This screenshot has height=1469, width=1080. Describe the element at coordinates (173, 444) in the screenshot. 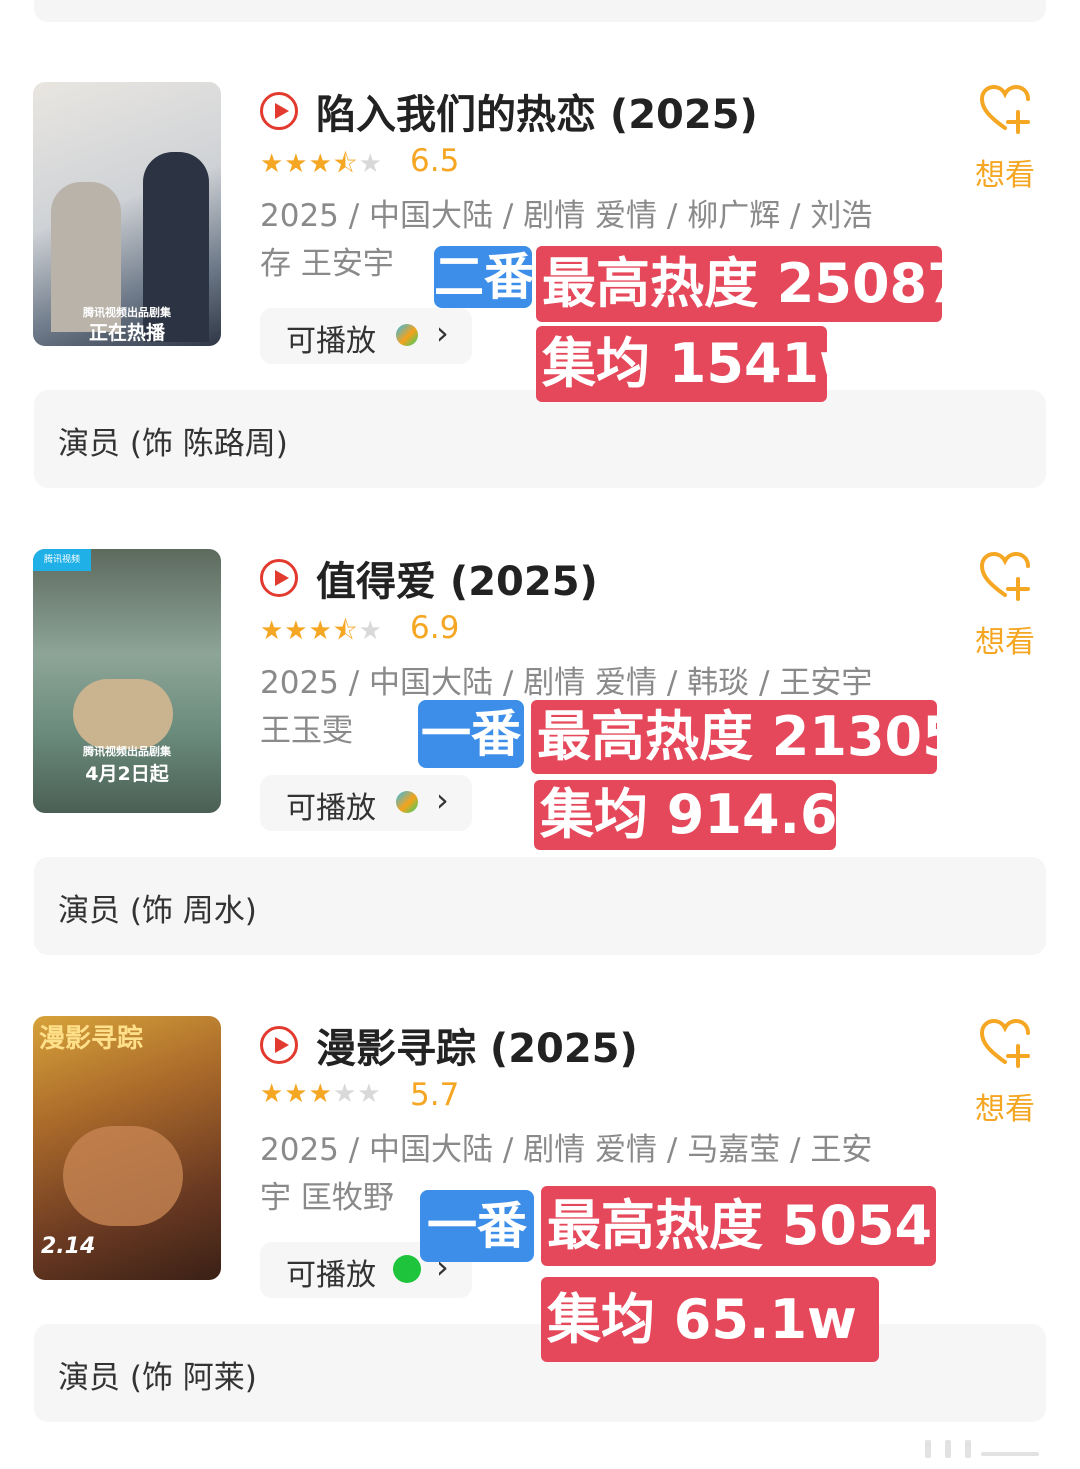

I see `actor-role-text: 演员 (饰 陈路周)` at that location.